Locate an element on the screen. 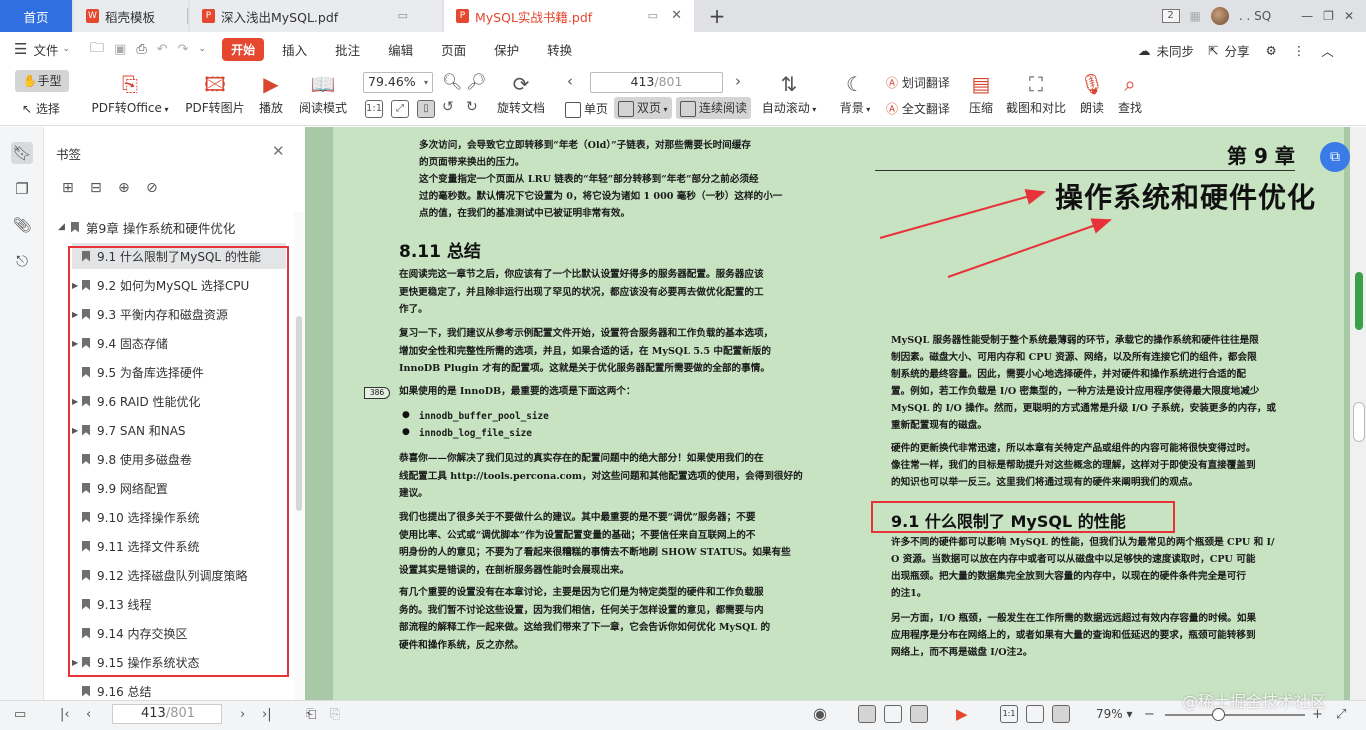 This screenshot has width=1366, height=730. zoom-select: 79.46% ▾ is located at coordinates (398, 82).